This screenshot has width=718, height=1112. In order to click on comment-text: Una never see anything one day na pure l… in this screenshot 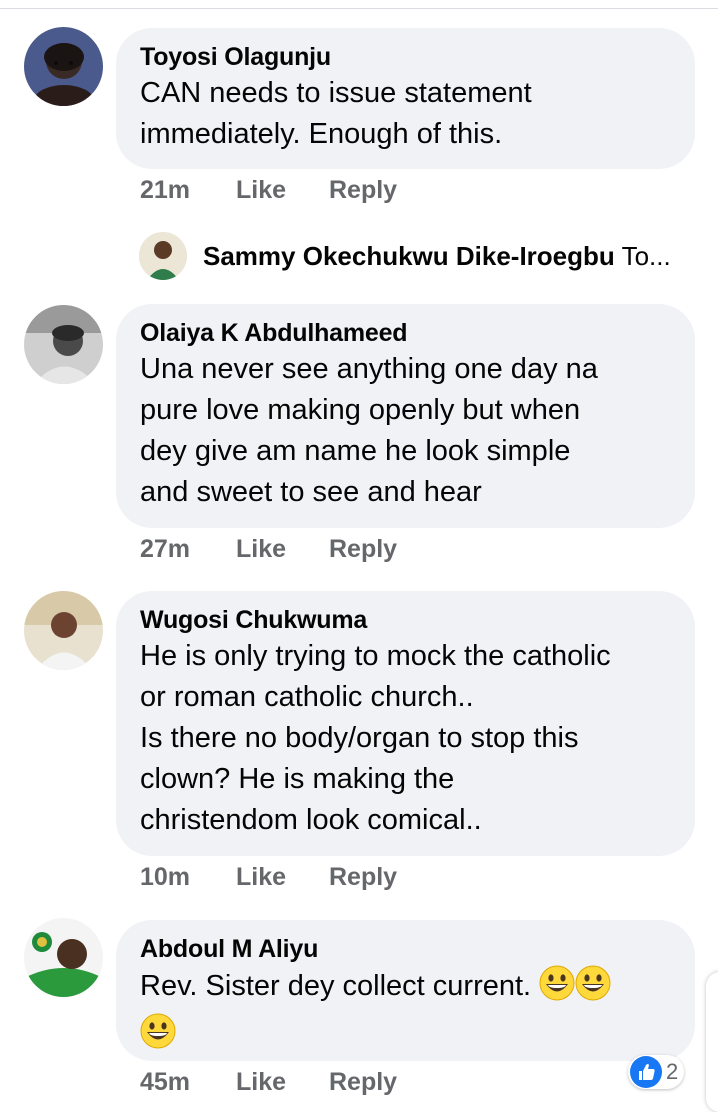, I will do `click(369, 430)`.